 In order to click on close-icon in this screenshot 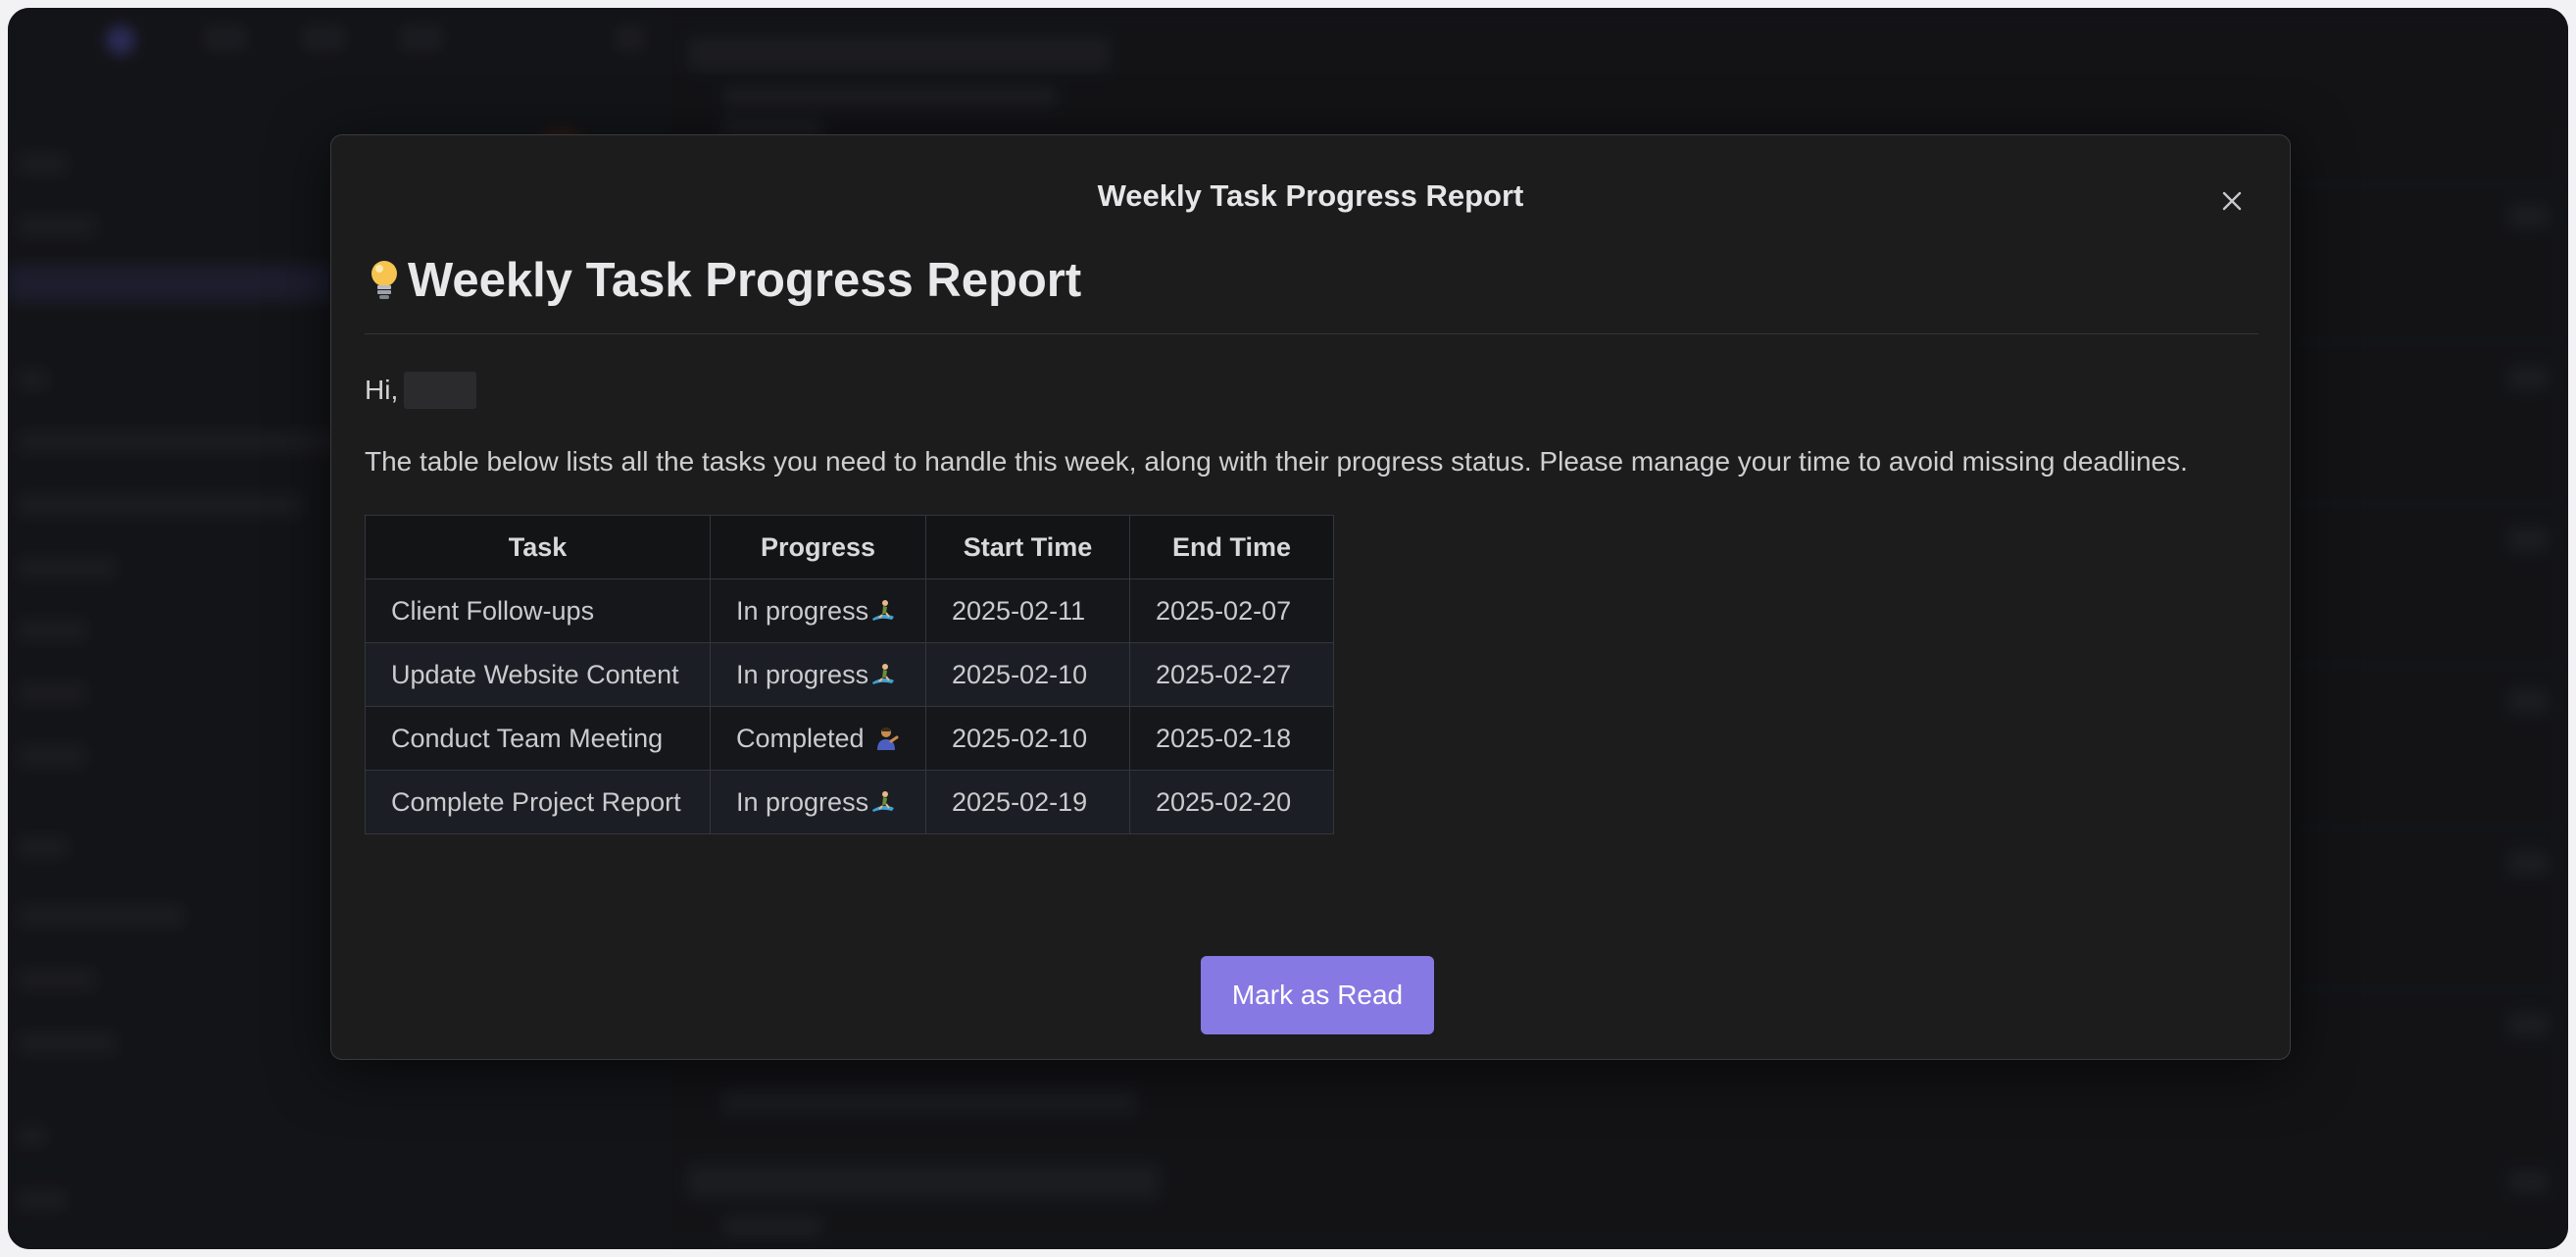, I will do `click(2232, 201)`.